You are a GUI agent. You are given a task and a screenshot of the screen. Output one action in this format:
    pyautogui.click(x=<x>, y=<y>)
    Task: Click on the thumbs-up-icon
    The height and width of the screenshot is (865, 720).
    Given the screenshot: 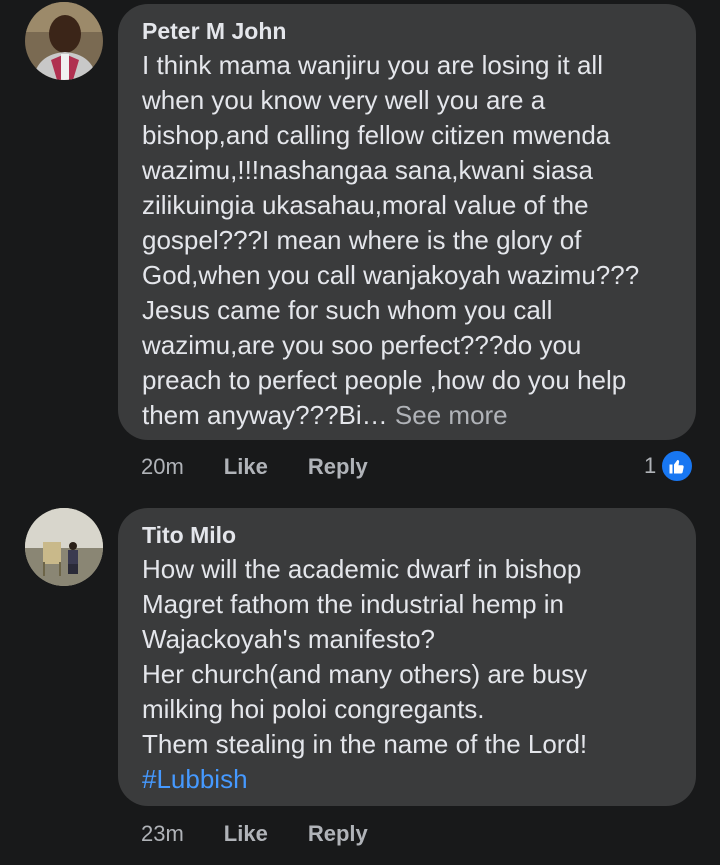 What is the action you would take?
    pyautogui.click(x=677, y=466)
    